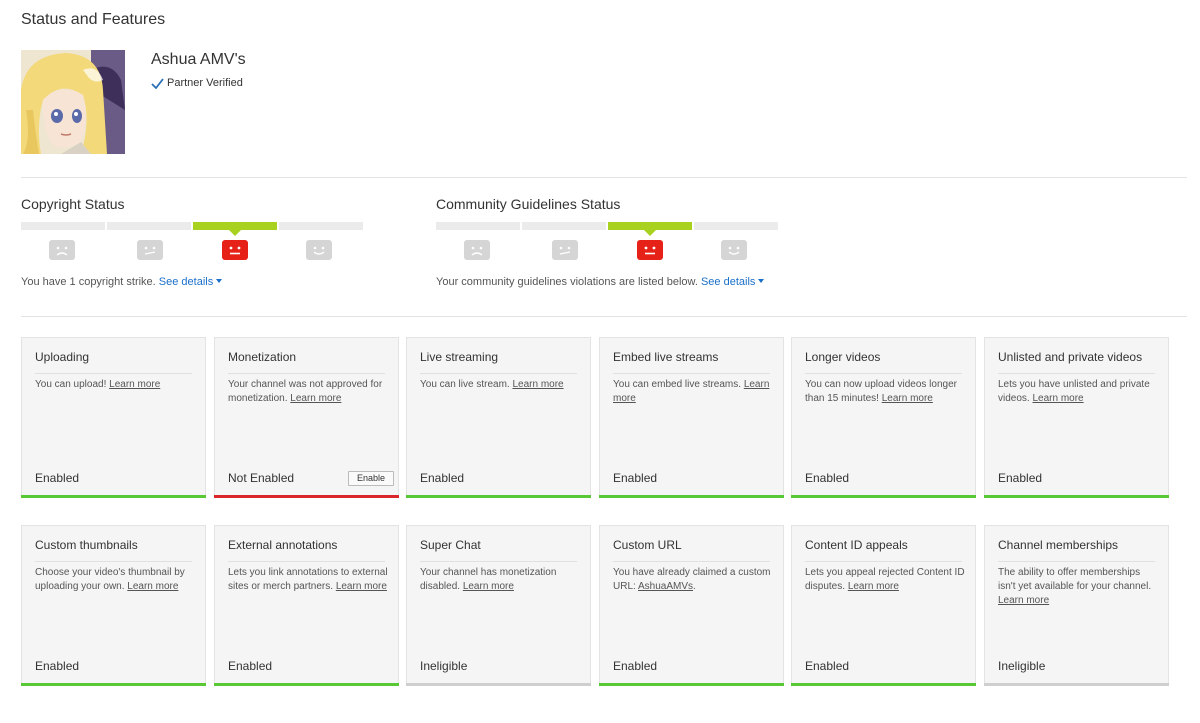 This screenshot has width=1200, height=723. What do you see at coordinates (691, 550) in the screenshot?
I see `feature-title: Custom URL` at bounding box center [691, 550].